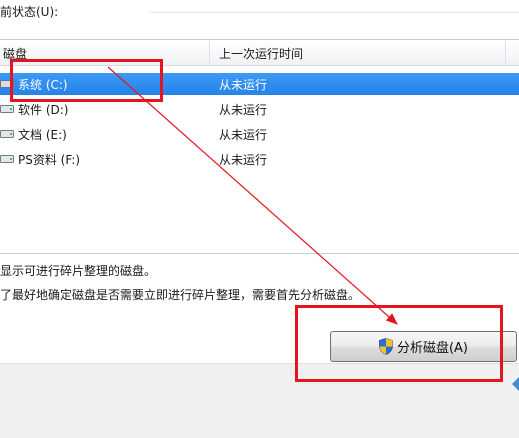 Image resolution: width=519 pixels, height=438 pixels. What do you see at coordinates (15, 53) in the screenshot?
I see `column-header-disk: 磁盘` at bounding box center [15, 53].